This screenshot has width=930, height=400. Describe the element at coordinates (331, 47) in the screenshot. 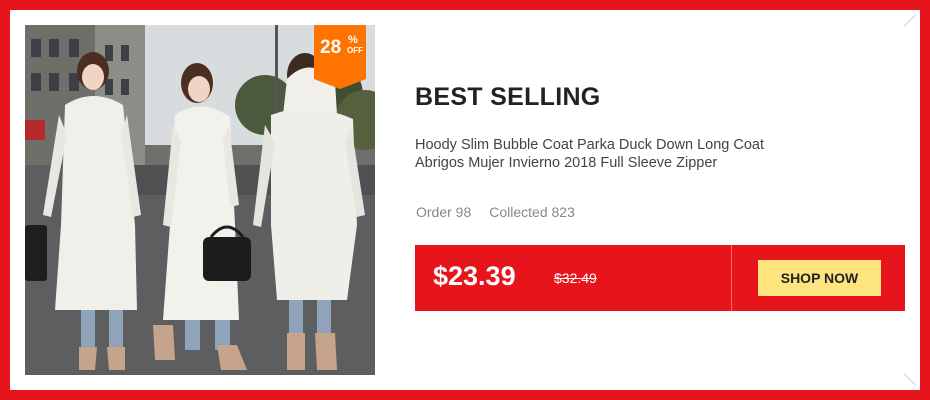

I see `discount-value: 28` at that location.